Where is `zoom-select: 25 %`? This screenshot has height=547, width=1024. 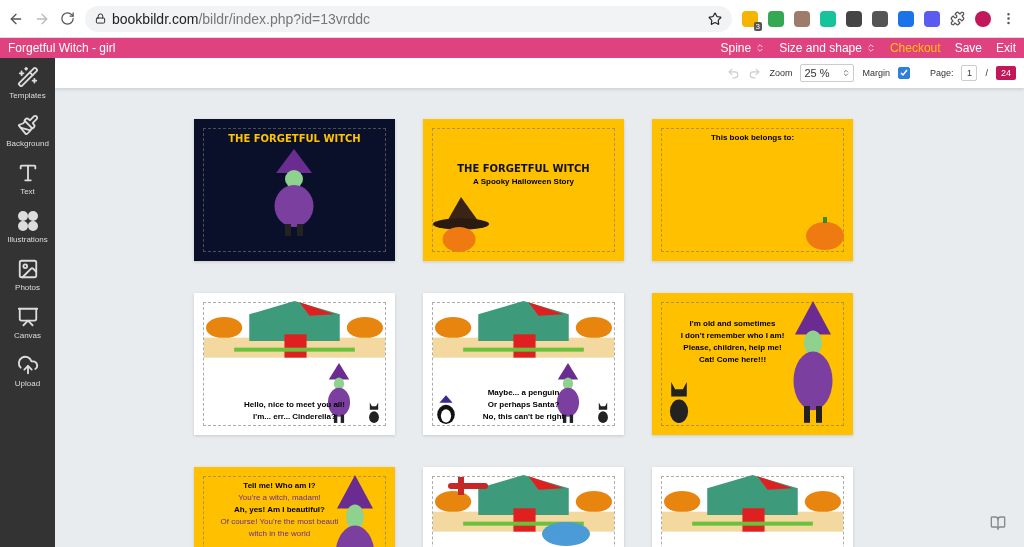 zoom-select: 25 % is located at coordinates (827, 73).